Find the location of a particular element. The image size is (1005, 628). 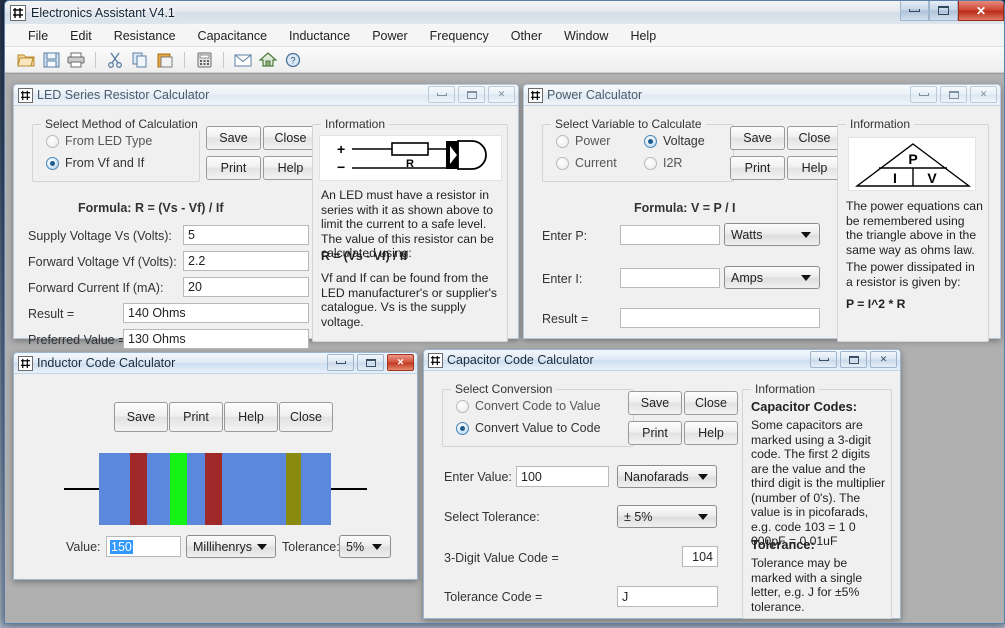

menu-window: Window is located at coordinates (586, 36).